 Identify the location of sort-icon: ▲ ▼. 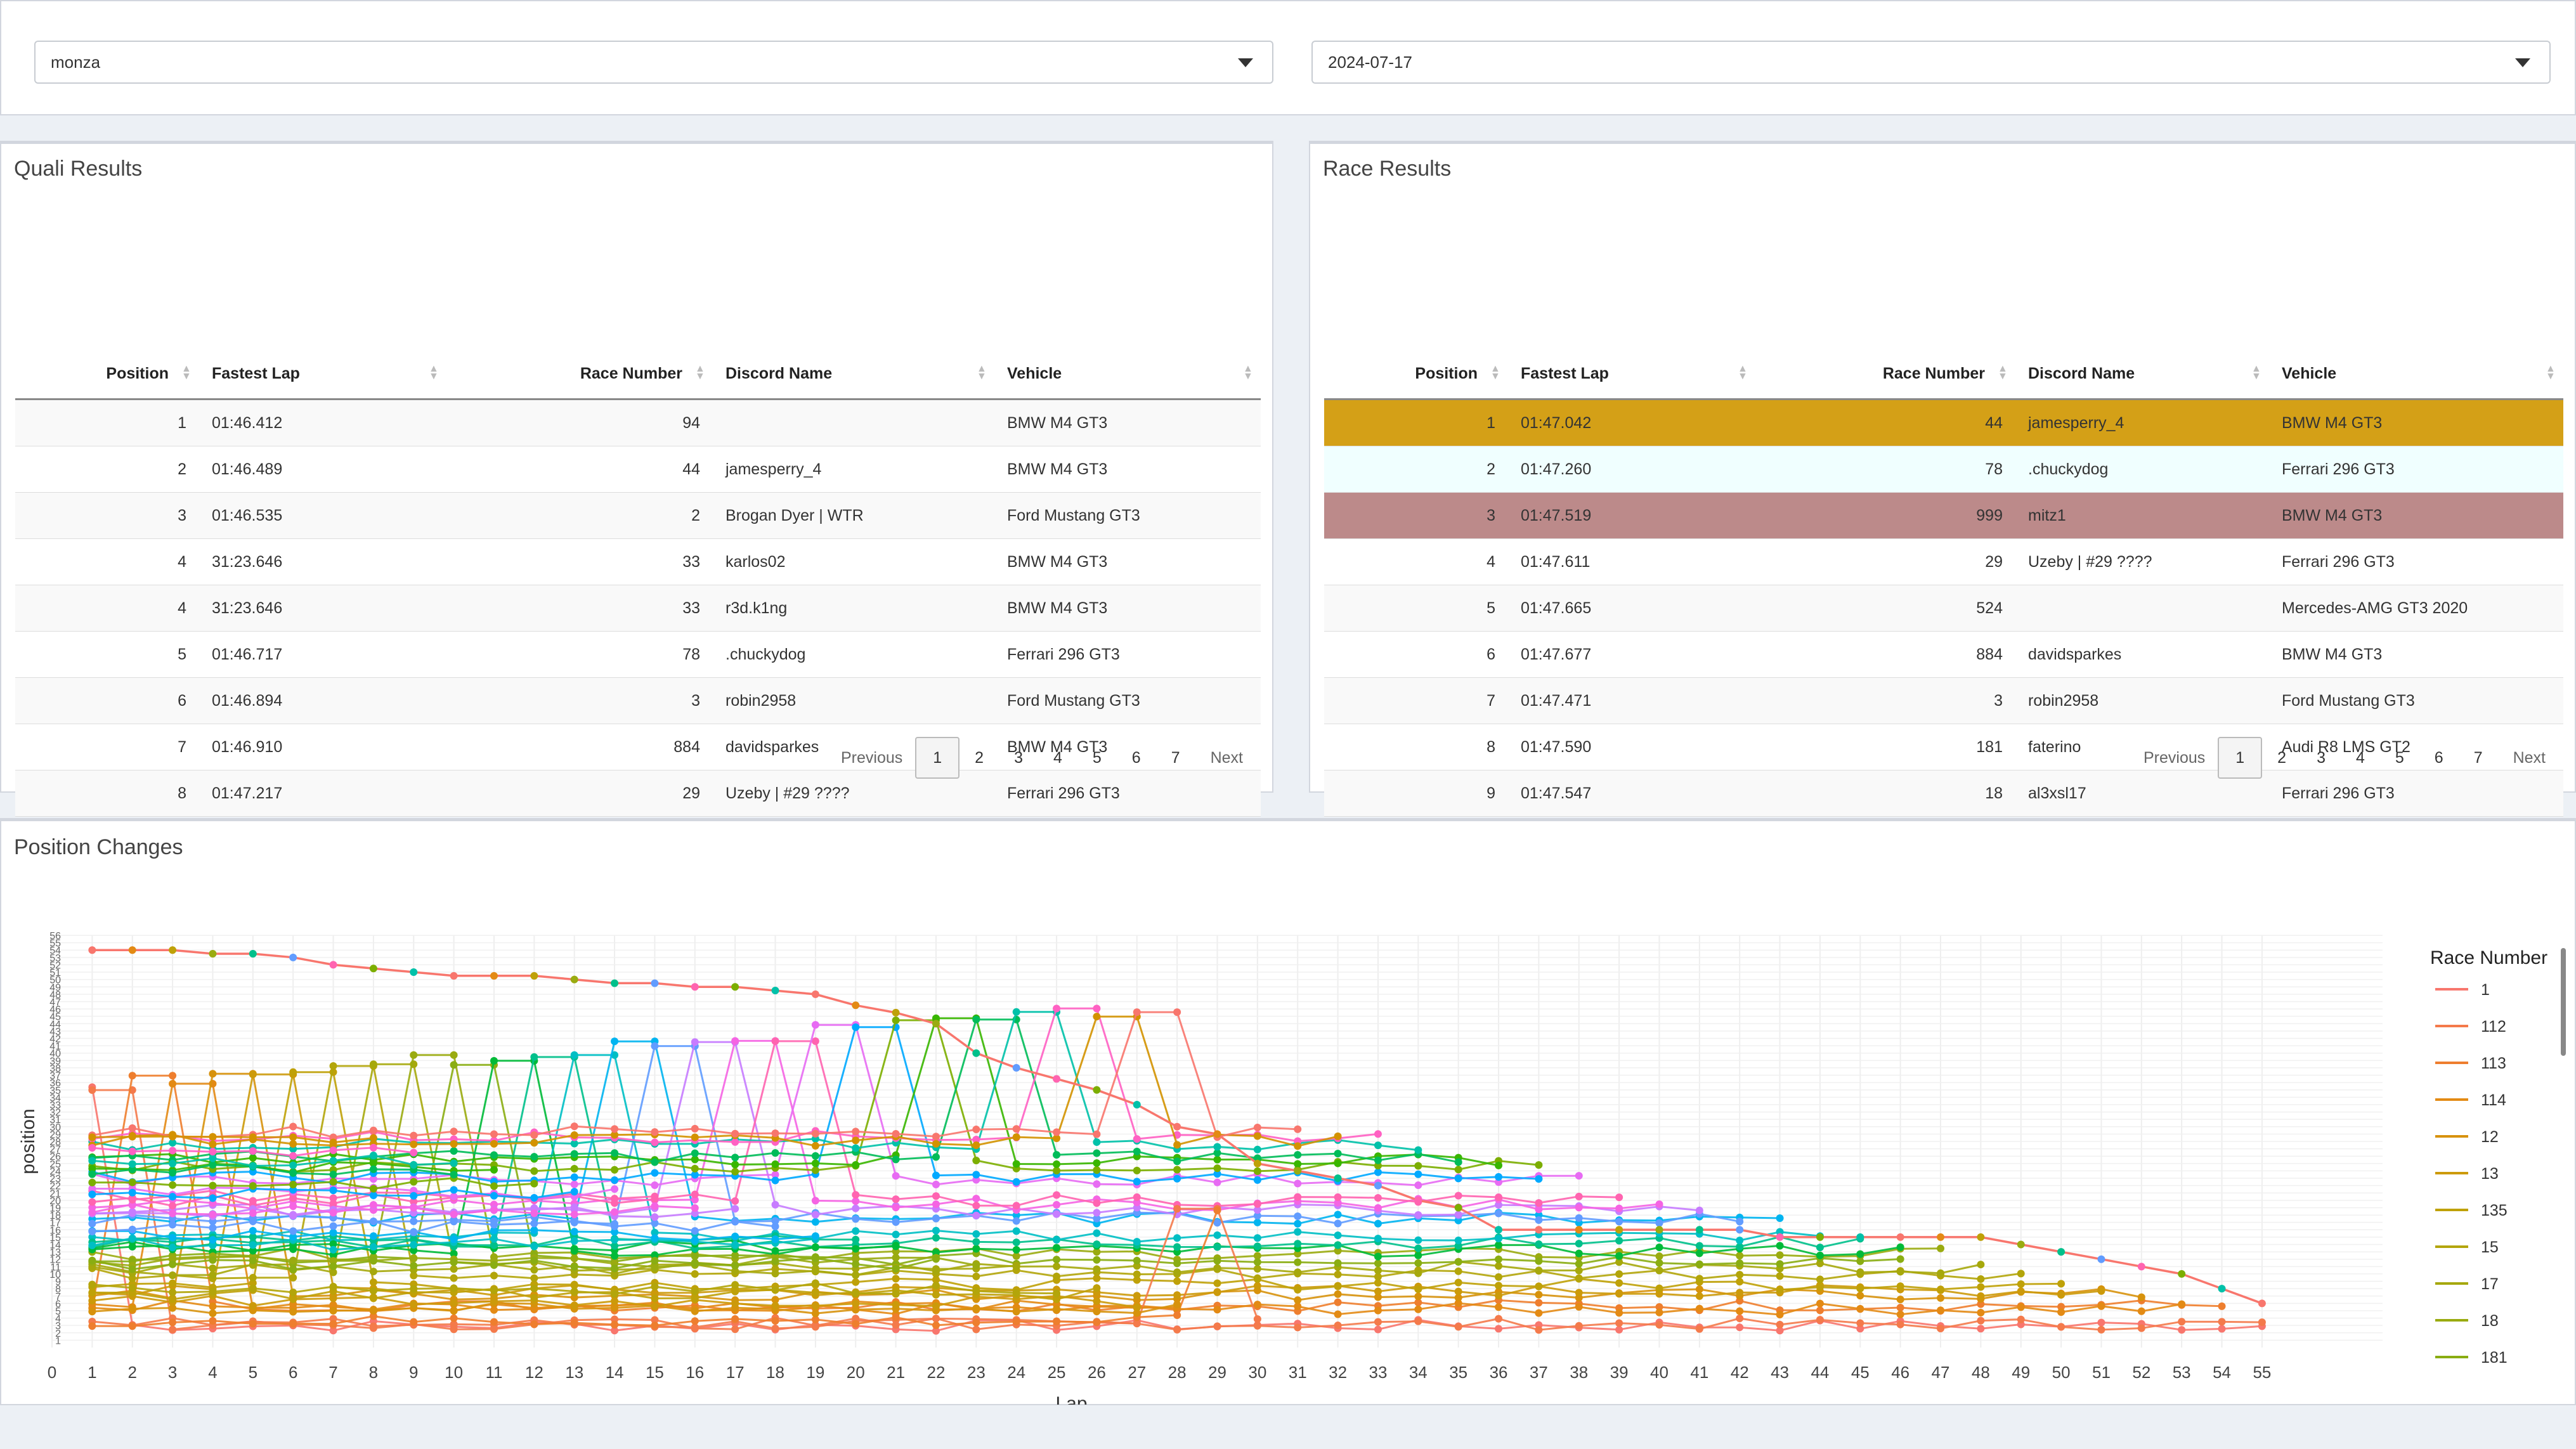
(1743, 372).